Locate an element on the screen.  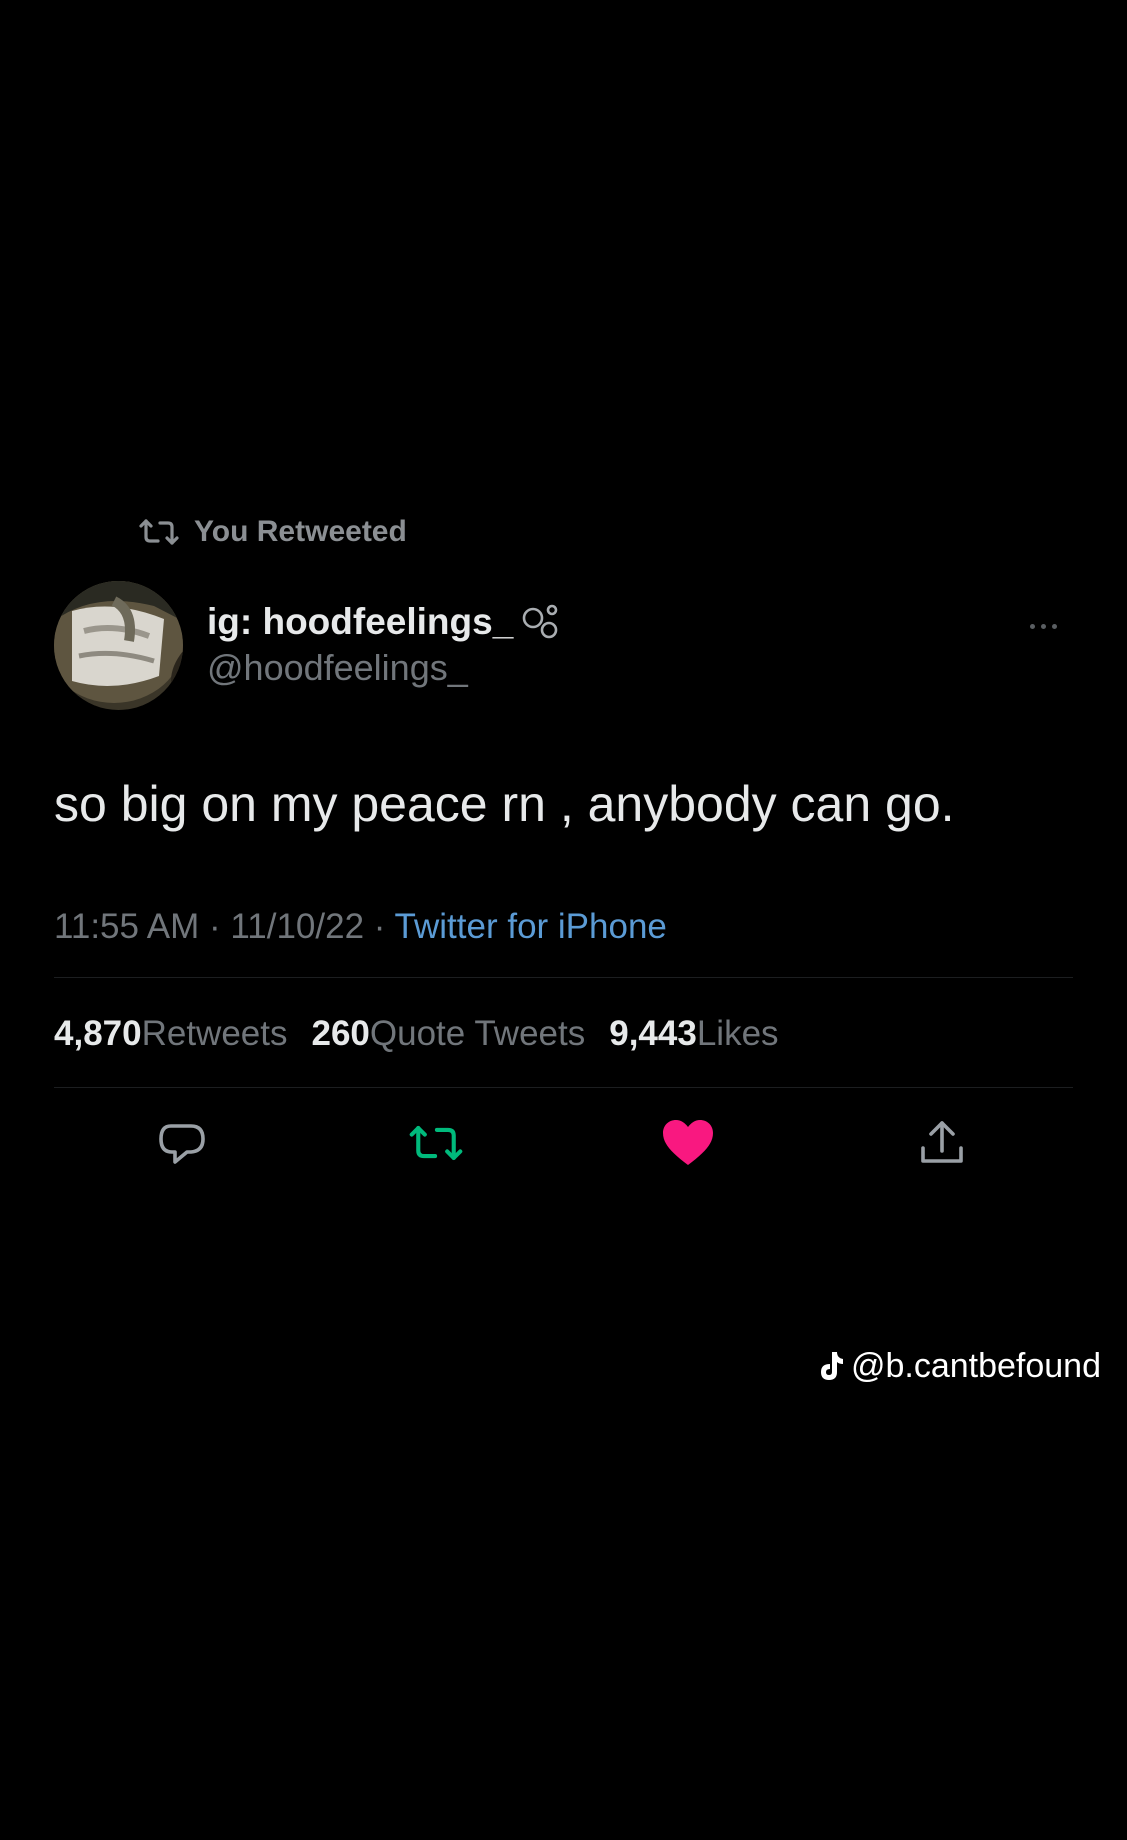
avatar is located at coordinates (118, 645).